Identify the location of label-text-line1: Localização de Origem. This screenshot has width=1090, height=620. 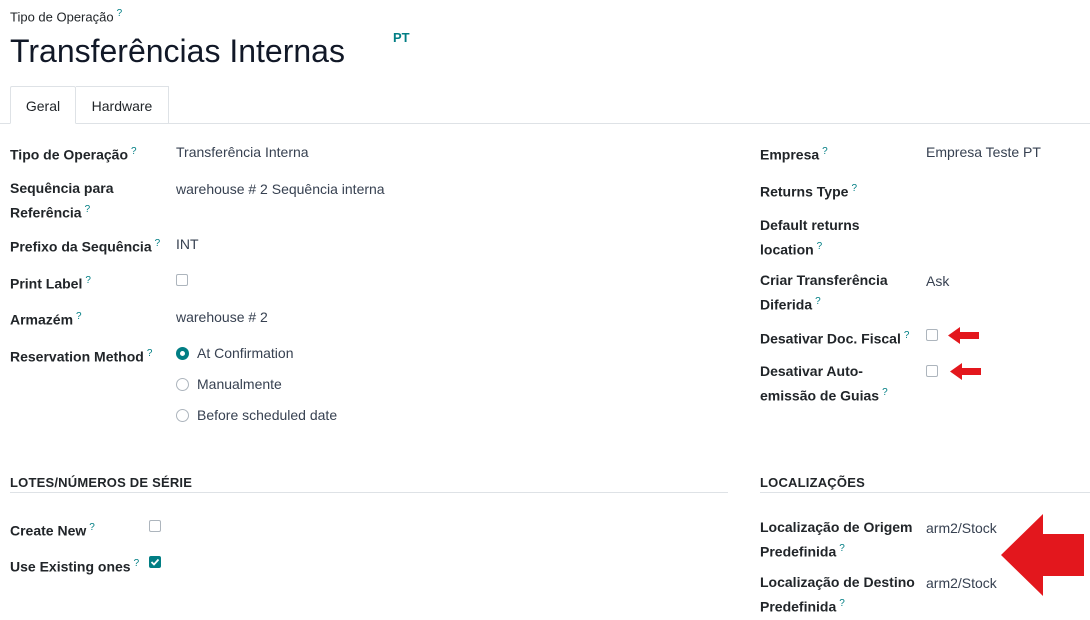
(836, 527).